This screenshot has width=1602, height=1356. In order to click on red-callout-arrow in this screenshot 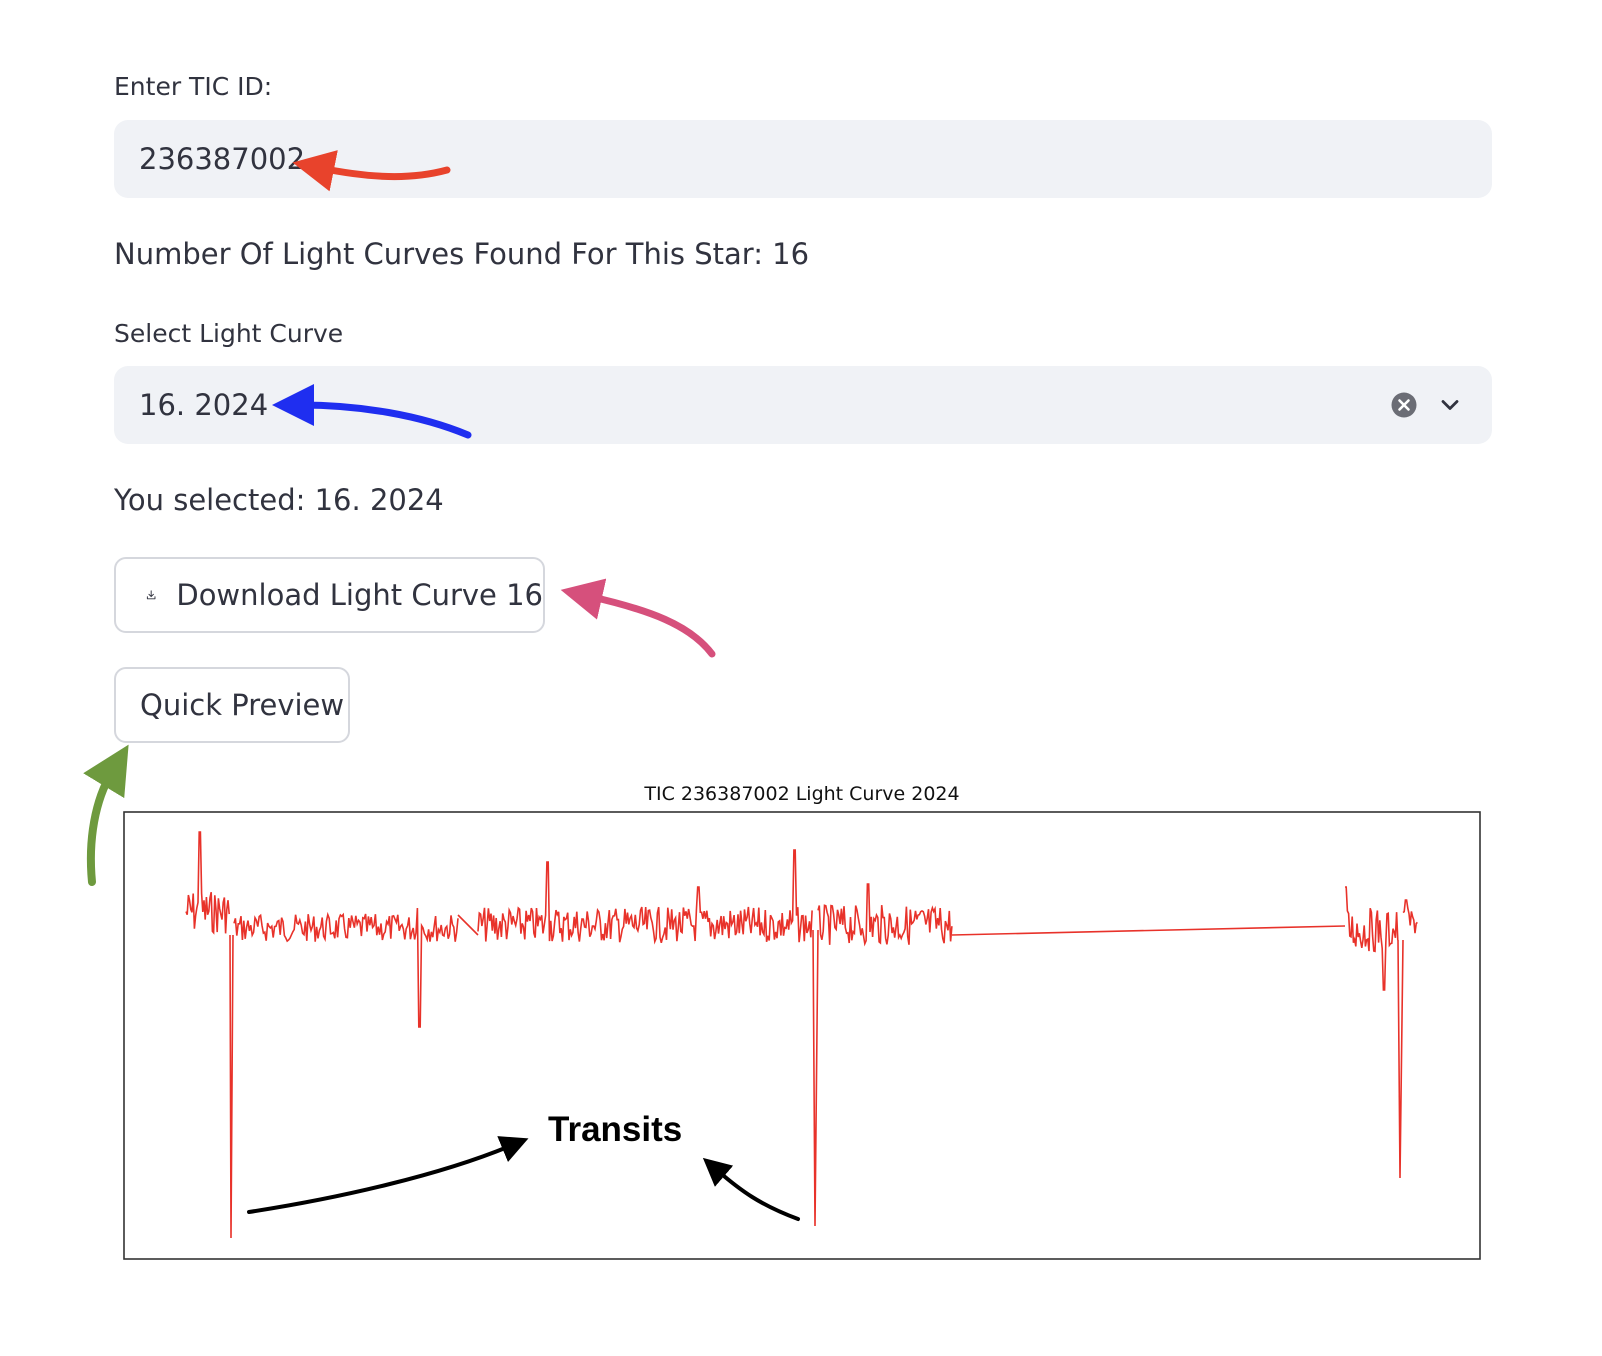, I will do `click(371, 171)`.